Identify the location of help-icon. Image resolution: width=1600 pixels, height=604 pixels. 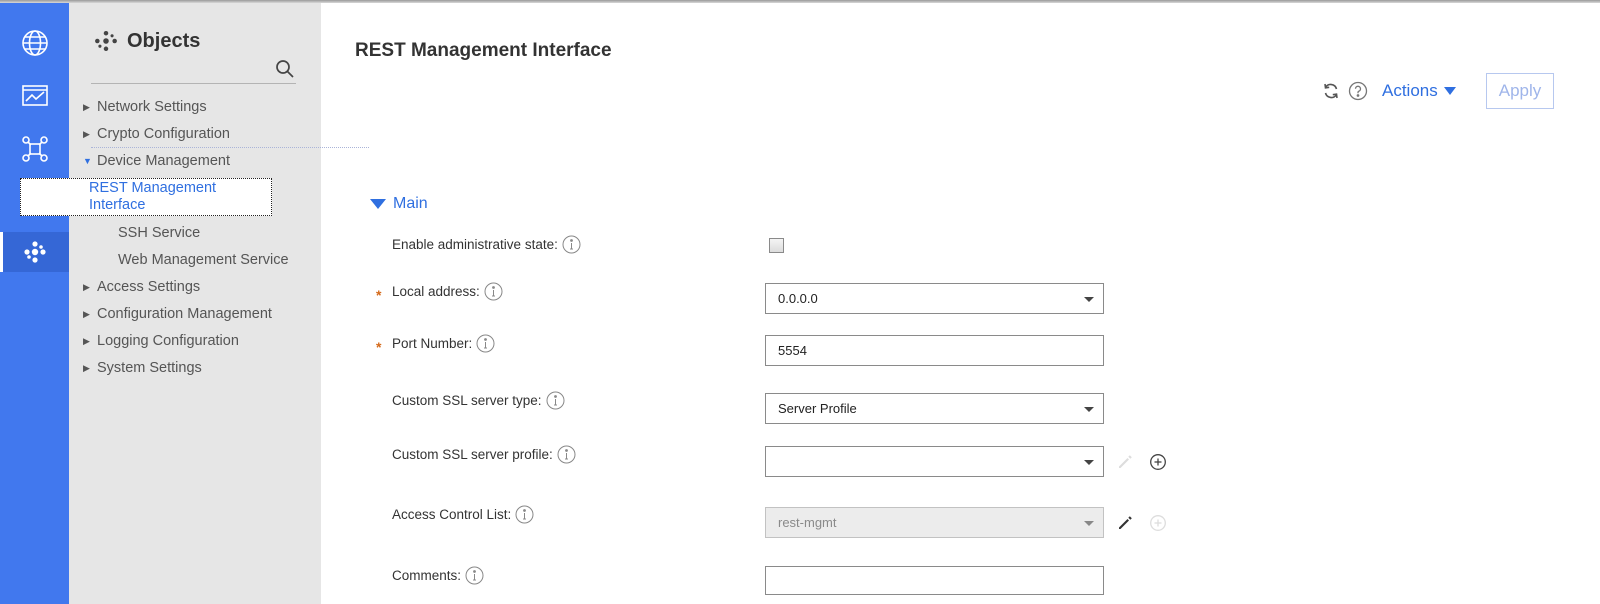
(1358, 91).